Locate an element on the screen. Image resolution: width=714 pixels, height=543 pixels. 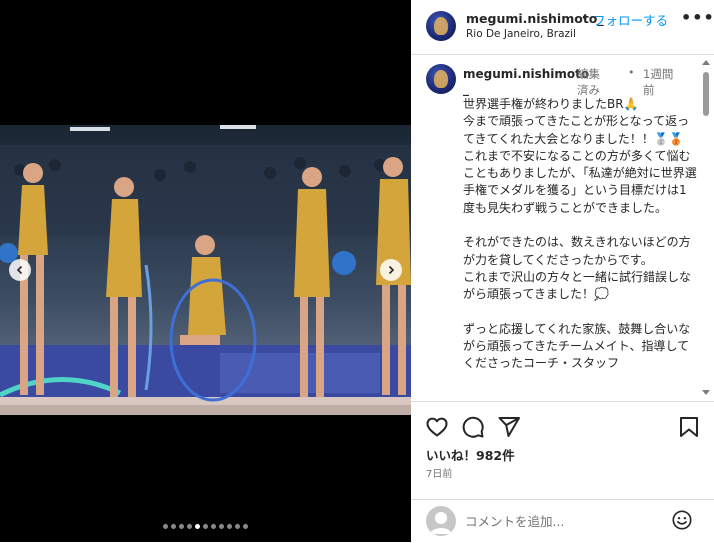
more-options-button: ••• is located at coordinates (697, 17).